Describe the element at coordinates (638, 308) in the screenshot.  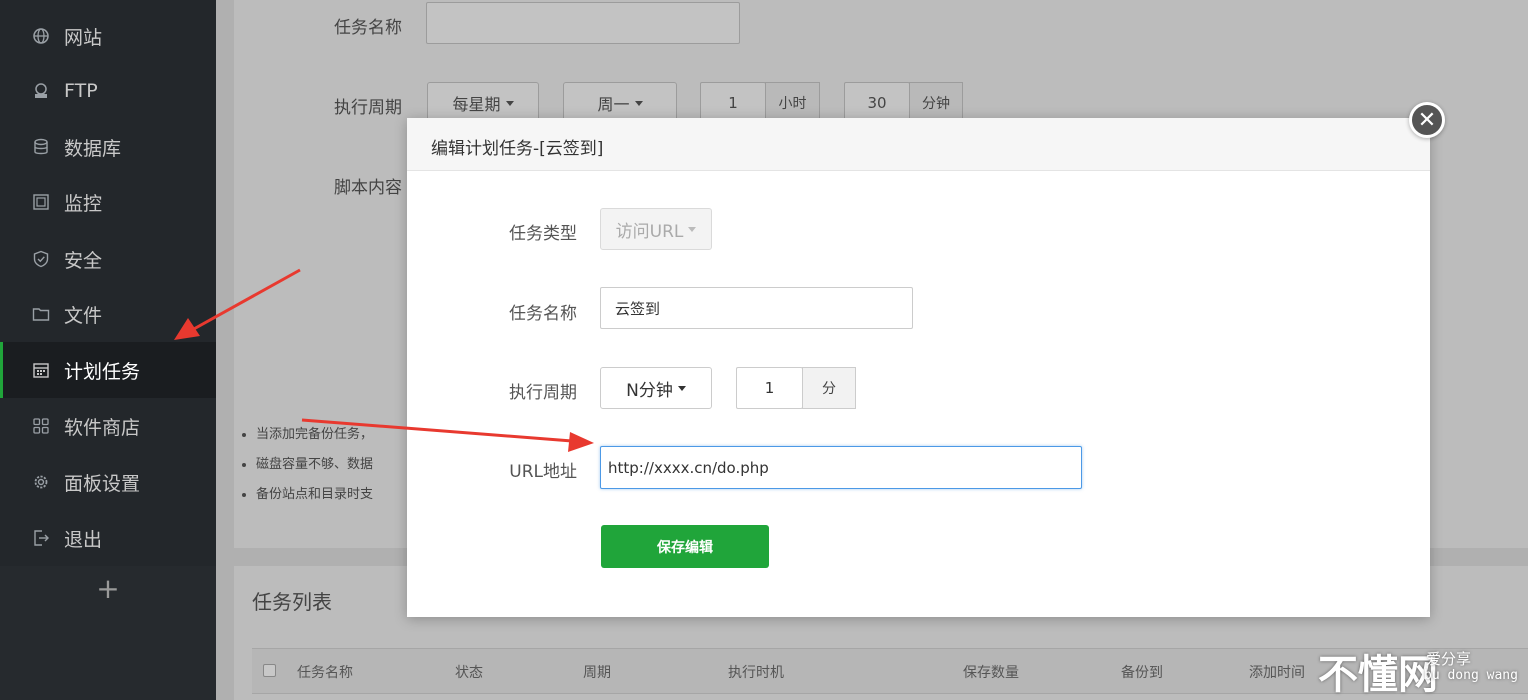
I see `task-name-value: 云签到` at that location.